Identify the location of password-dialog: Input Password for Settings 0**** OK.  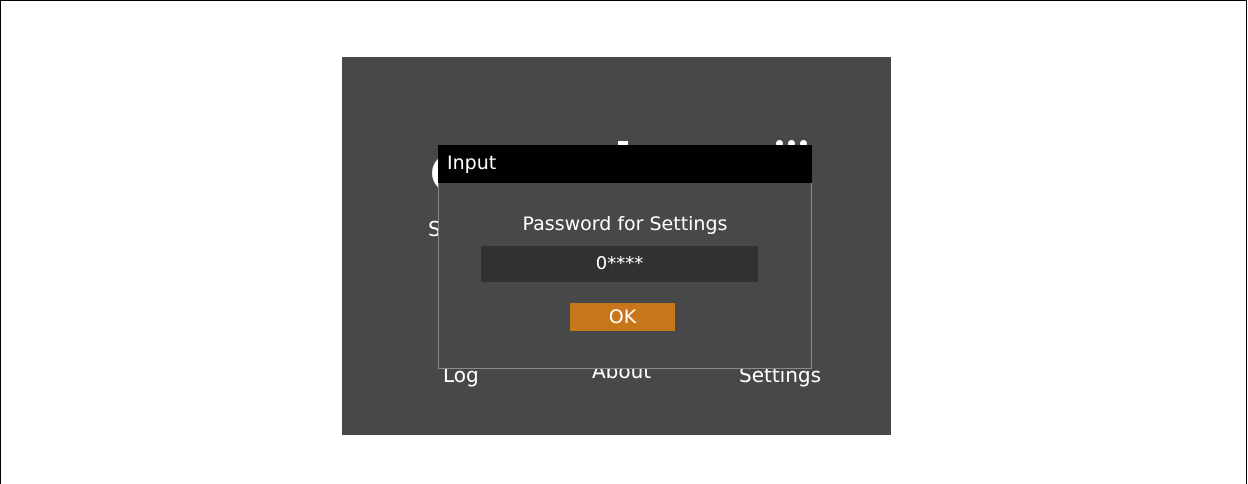
(625, 257).